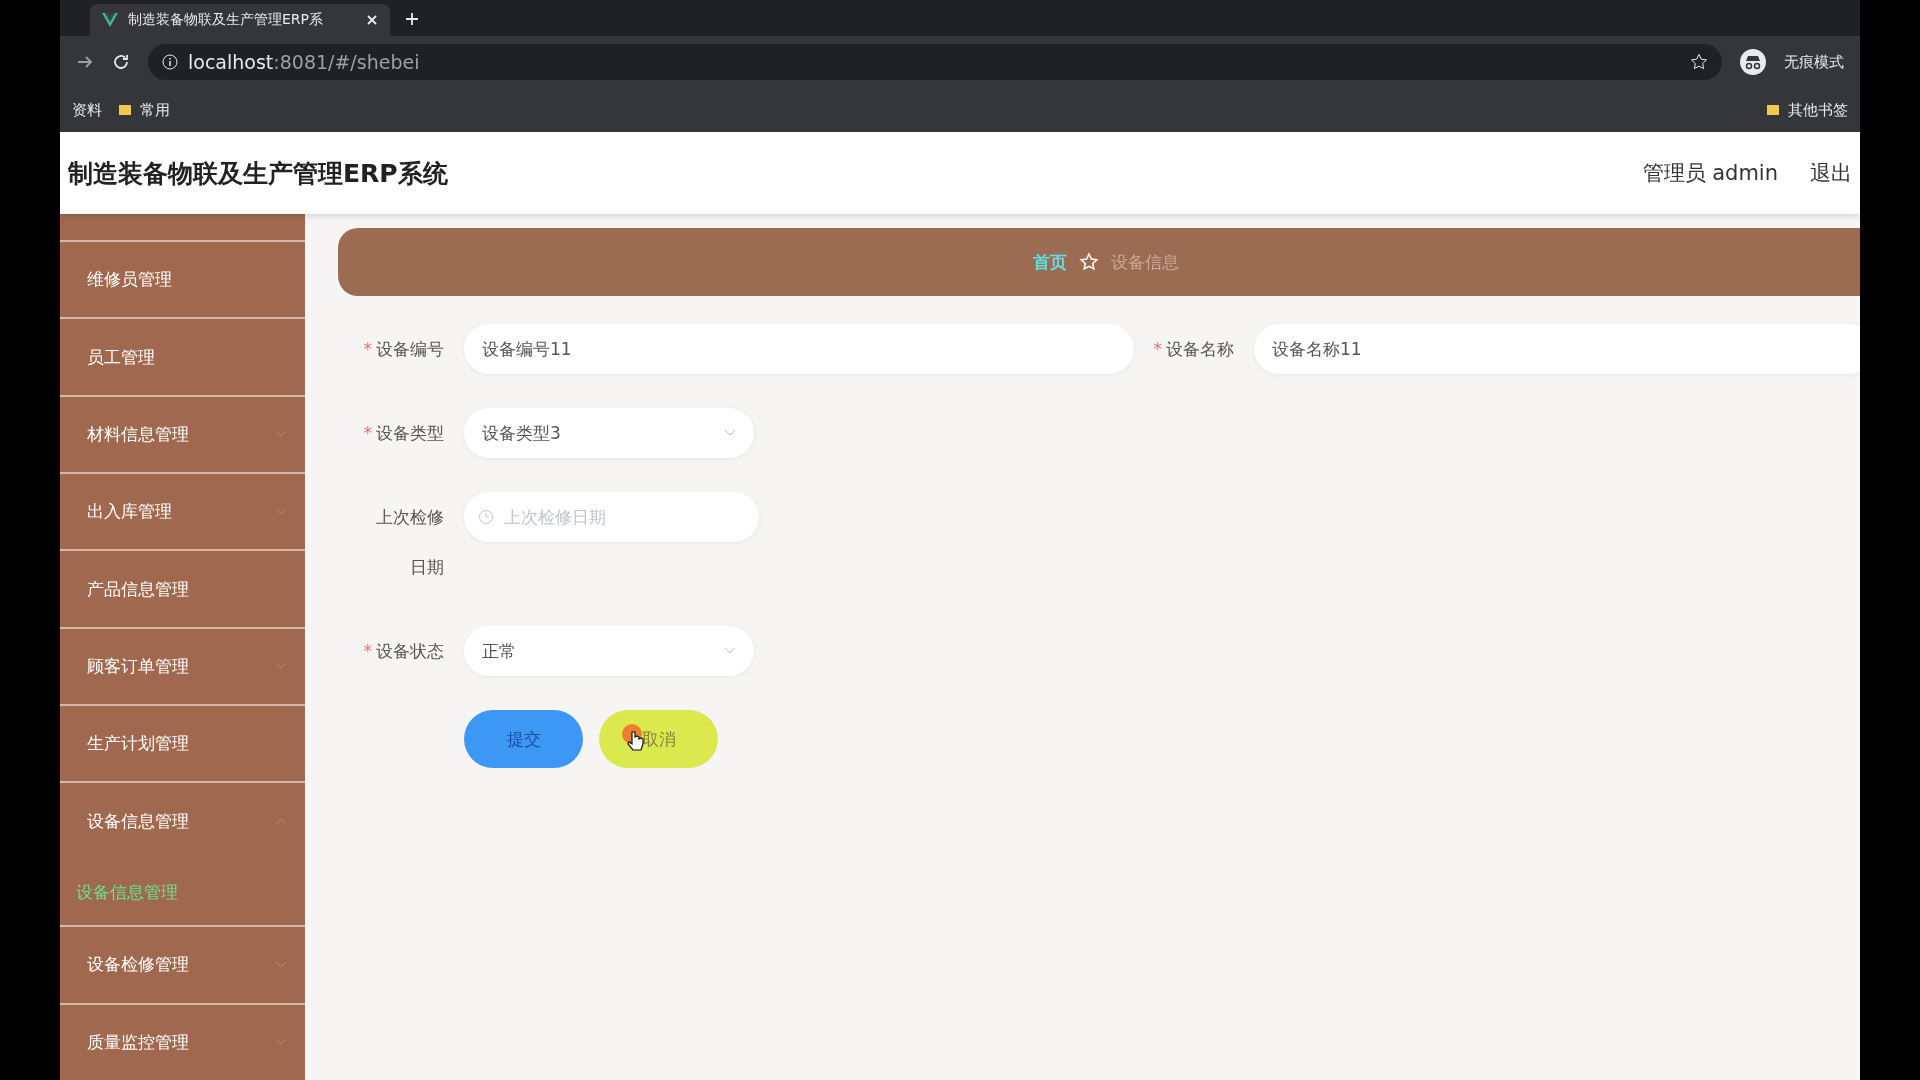  Describe the element at coordinates (799, 349) in the screenshot. I see `input-field: 设备编号11` at that location.